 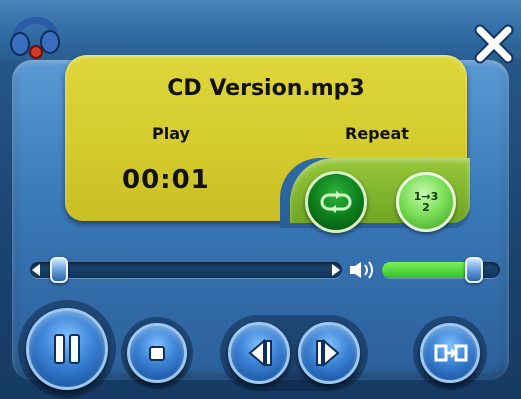 I want to click on seek-thumb, so click(x=58, y=270).